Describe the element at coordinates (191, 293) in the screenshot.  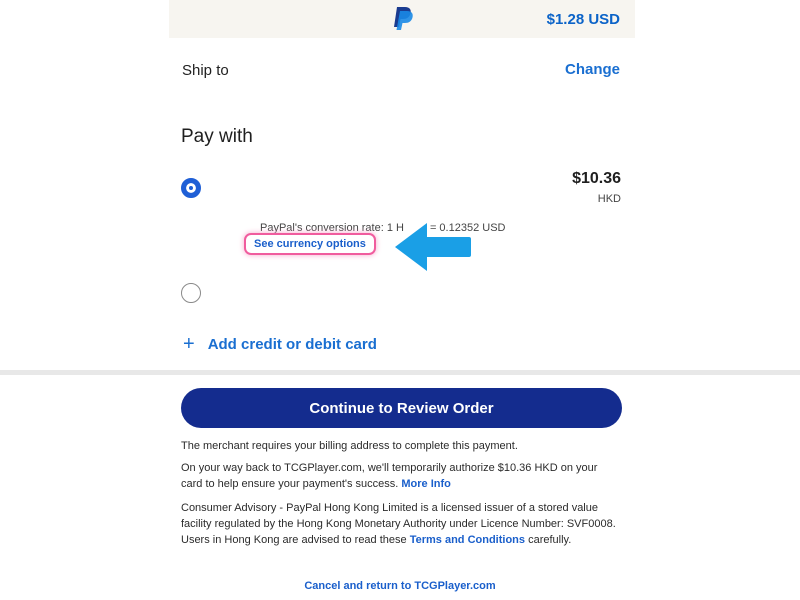
I see `payment-option-radio-unselected` at that location.